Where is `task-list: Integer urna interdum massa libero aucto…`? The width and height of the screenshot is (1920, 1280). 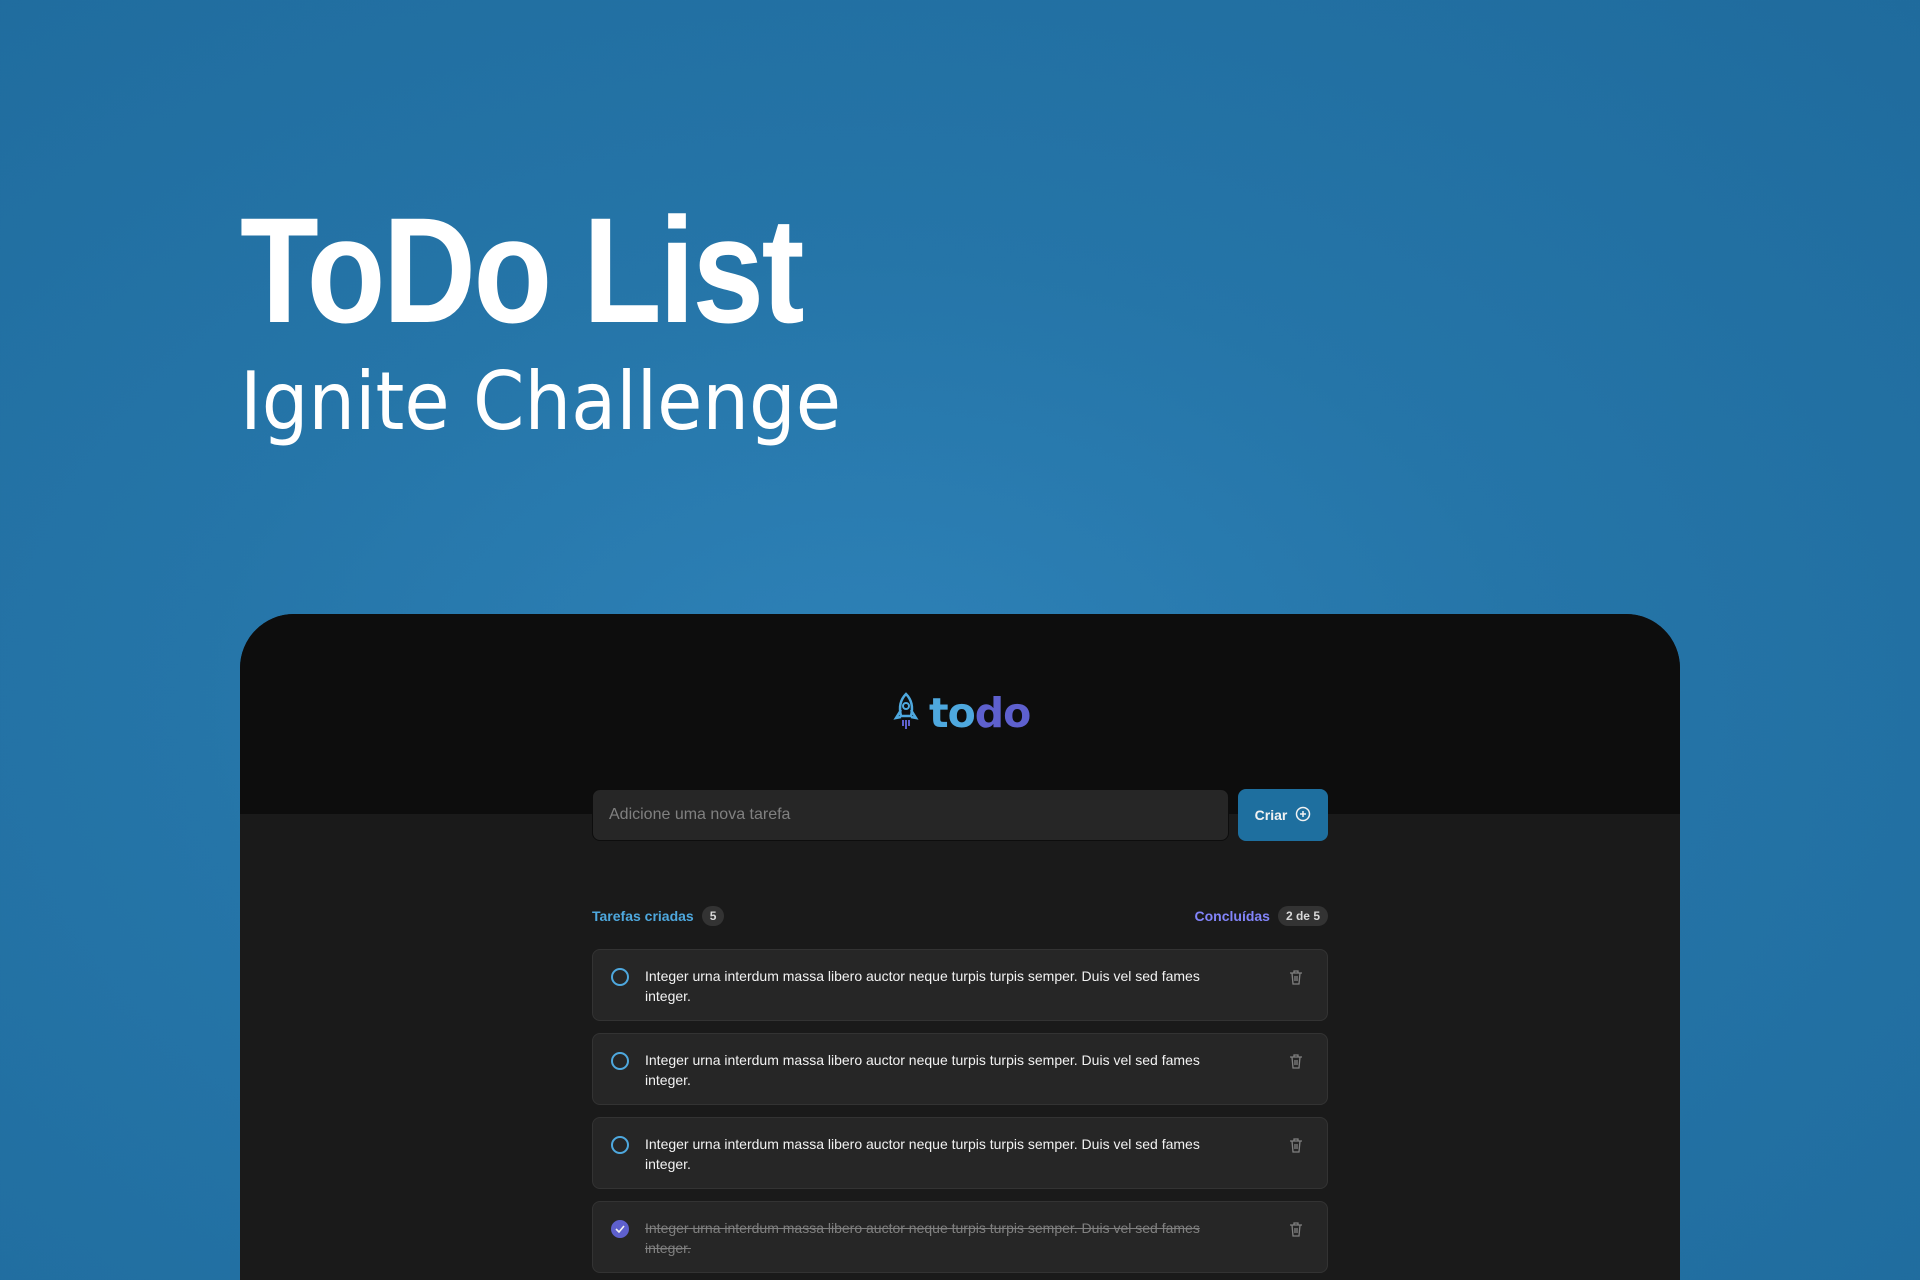 task-list: Integer urna interdum massa libero aucto… is located at coordinates (960, 1114).